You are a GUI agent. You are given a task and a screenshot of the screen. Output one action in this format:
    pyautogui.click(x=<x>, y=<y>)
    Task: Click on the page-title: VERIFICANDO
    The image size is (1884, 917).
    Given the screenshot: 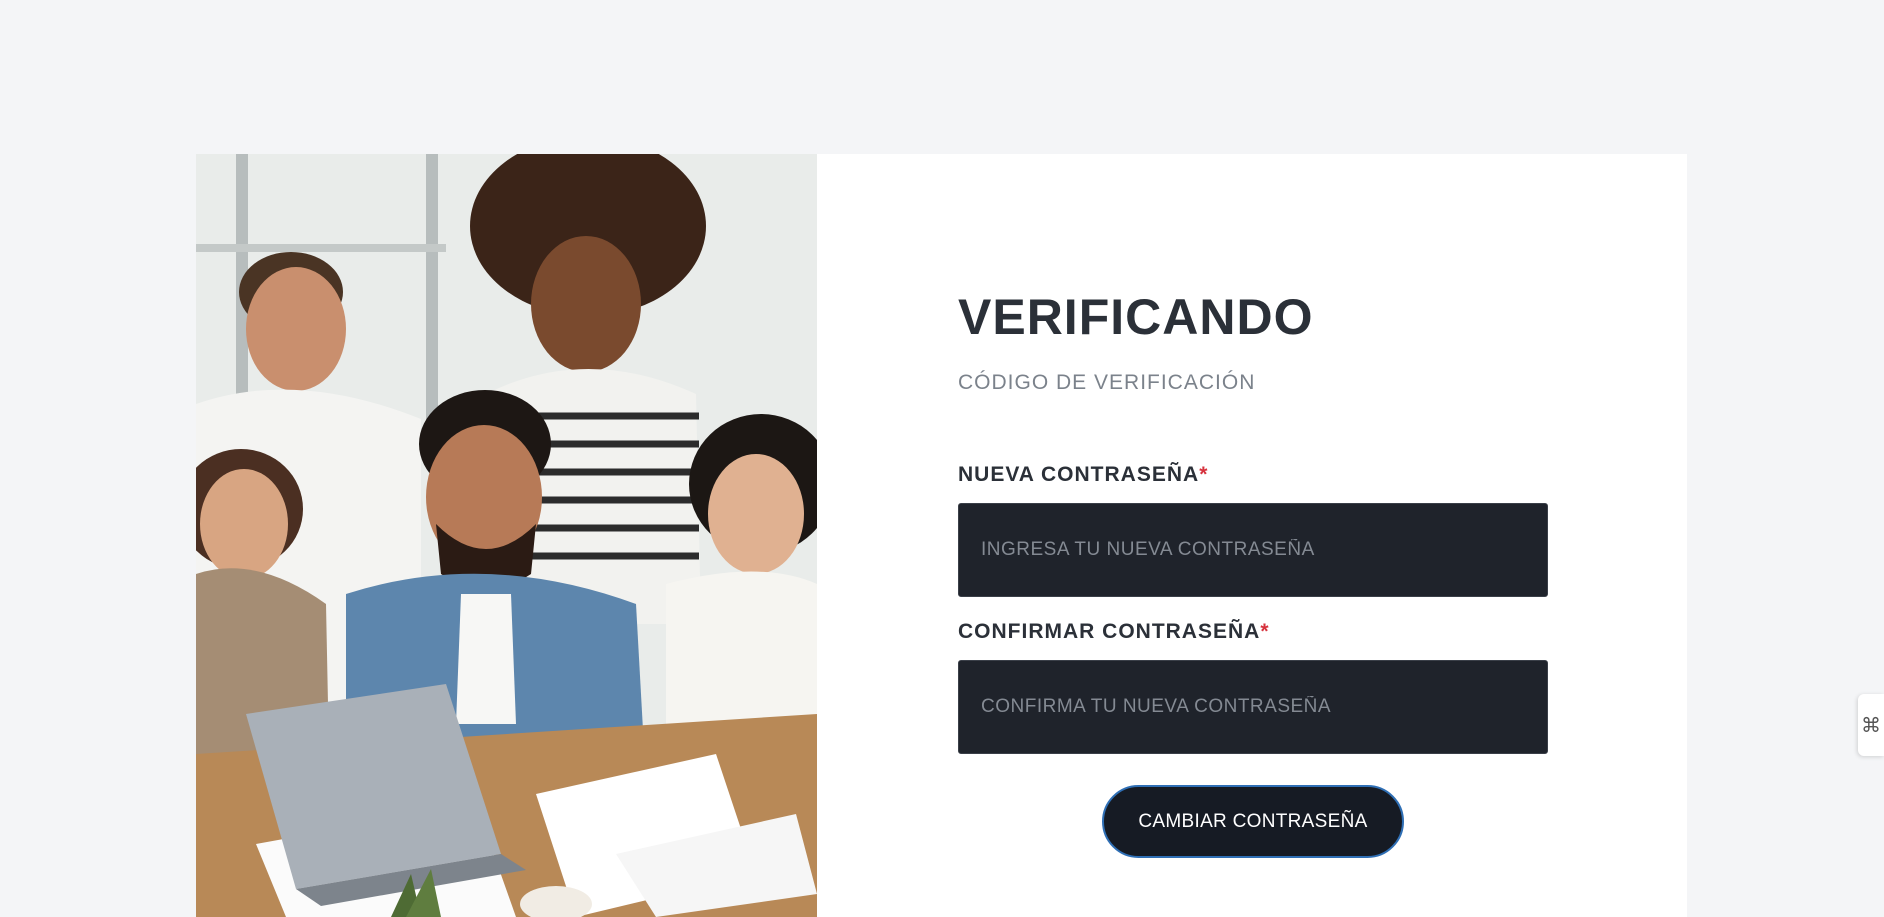 What is the action you would take?
    pyautogui.click(x=1136, y=317)
    